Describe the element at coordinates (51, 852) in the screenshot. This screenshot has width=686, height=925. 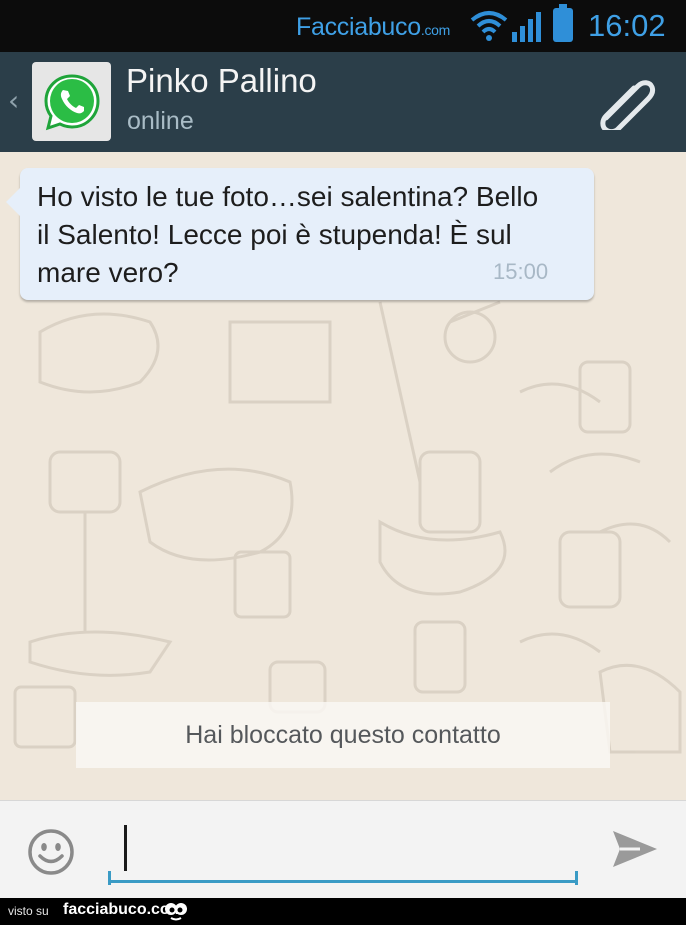
I see `smiley-icon` at that location.